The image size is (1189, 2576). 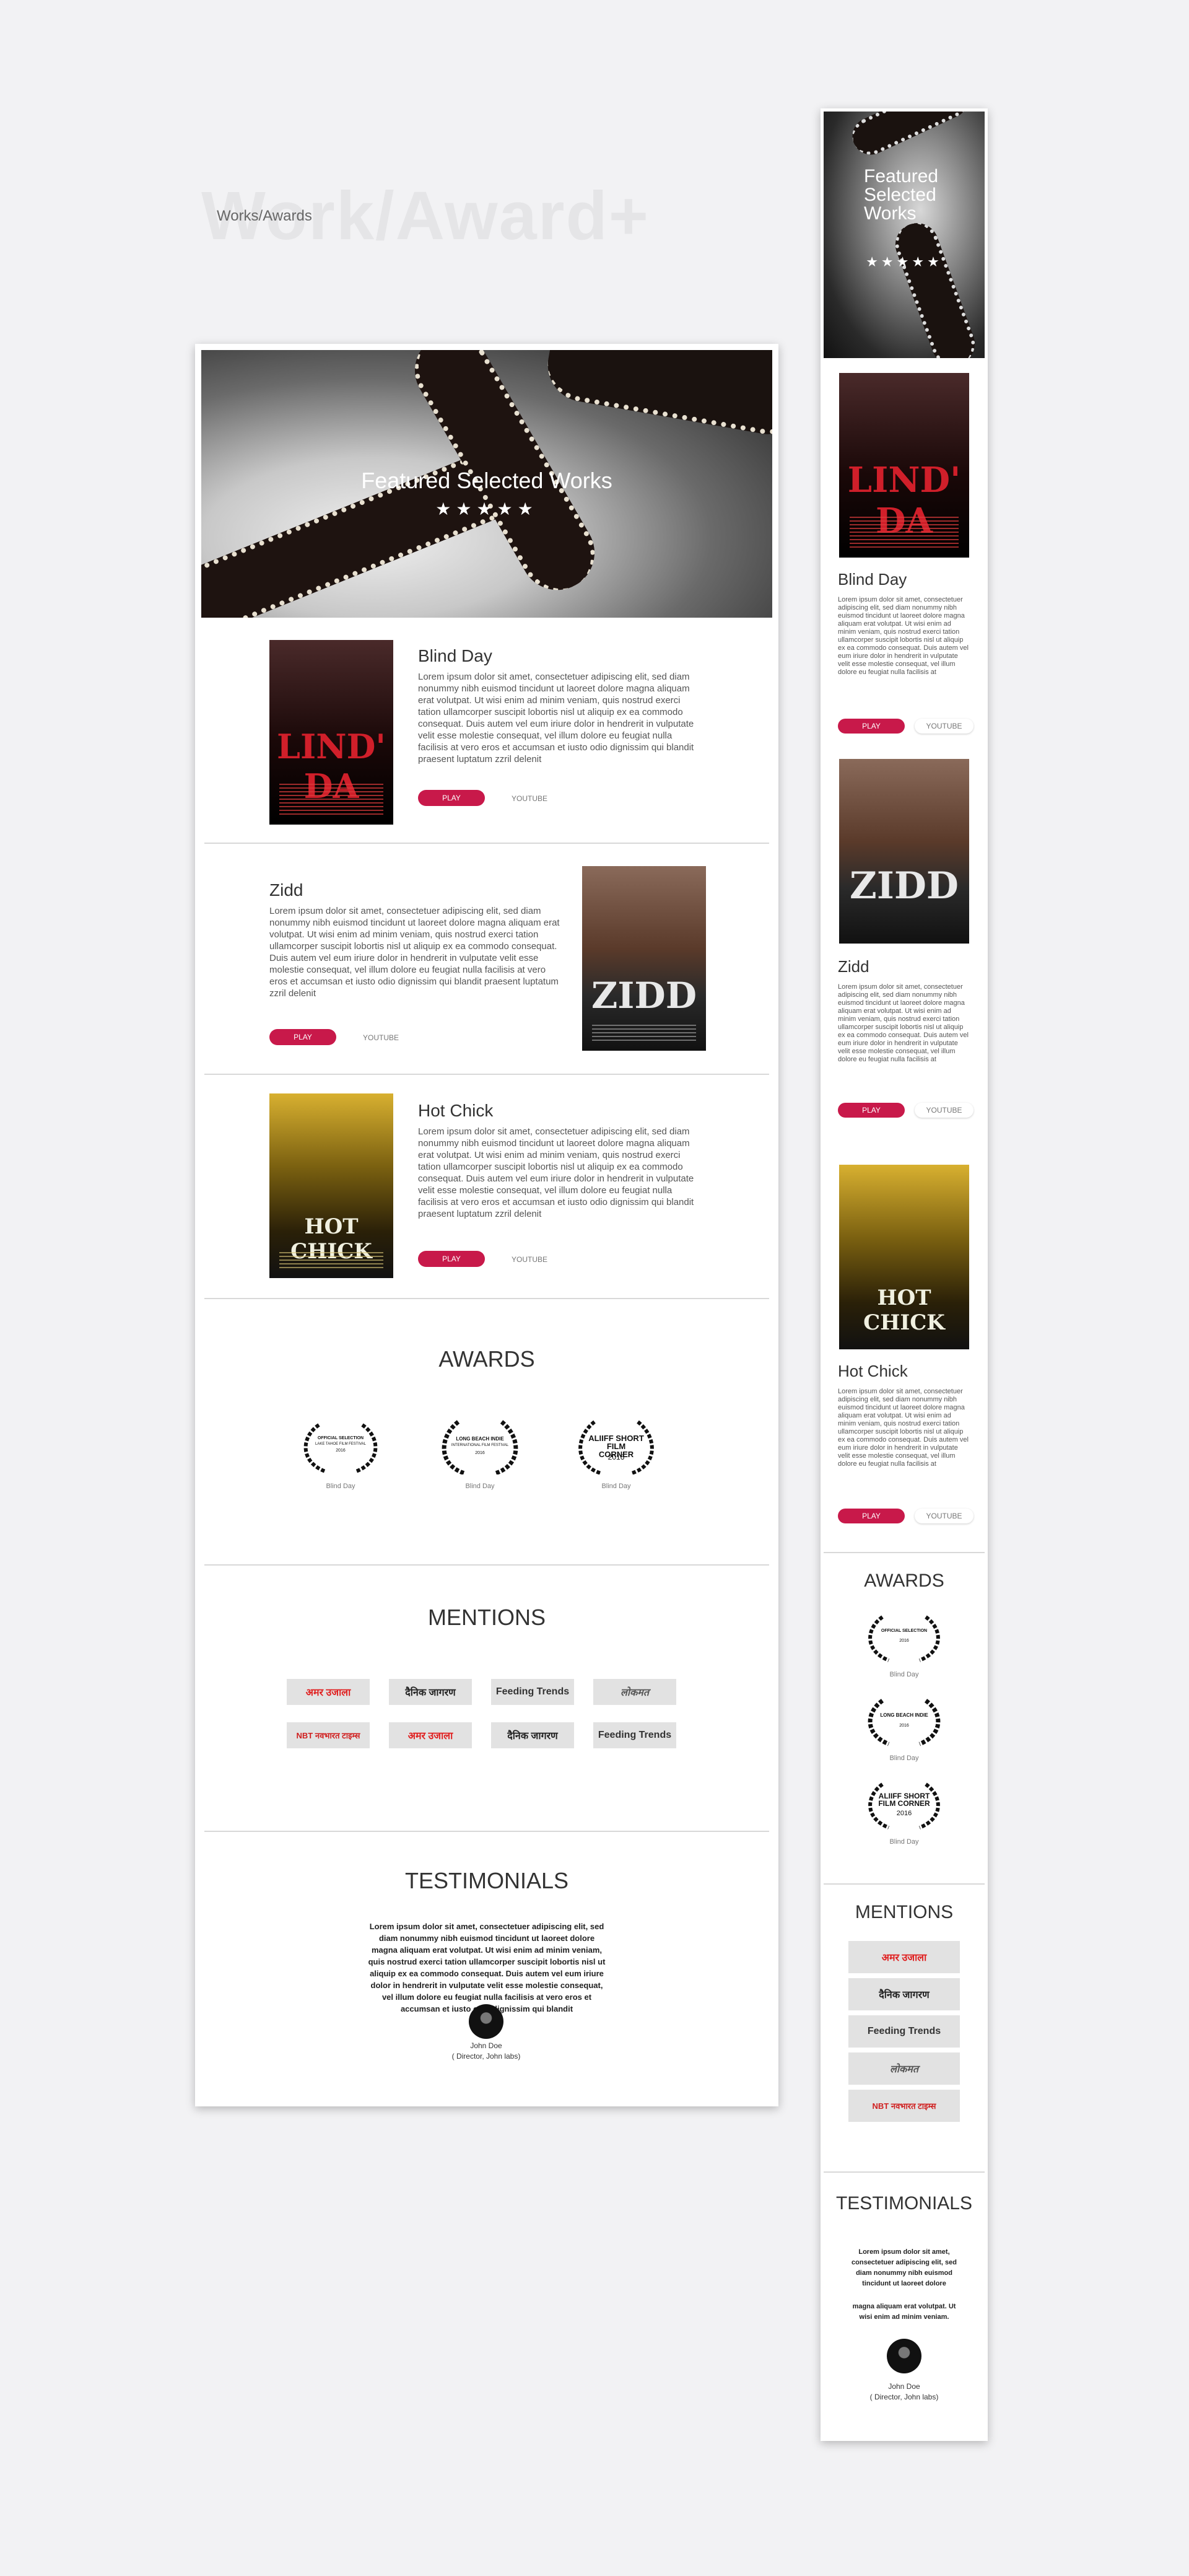 What do you see at coordinates (341, 1444) in the screenshot?
I see `award-sub: LAKE TAHOE FILM FESTIVAL` at bounding box center [341, 1444].